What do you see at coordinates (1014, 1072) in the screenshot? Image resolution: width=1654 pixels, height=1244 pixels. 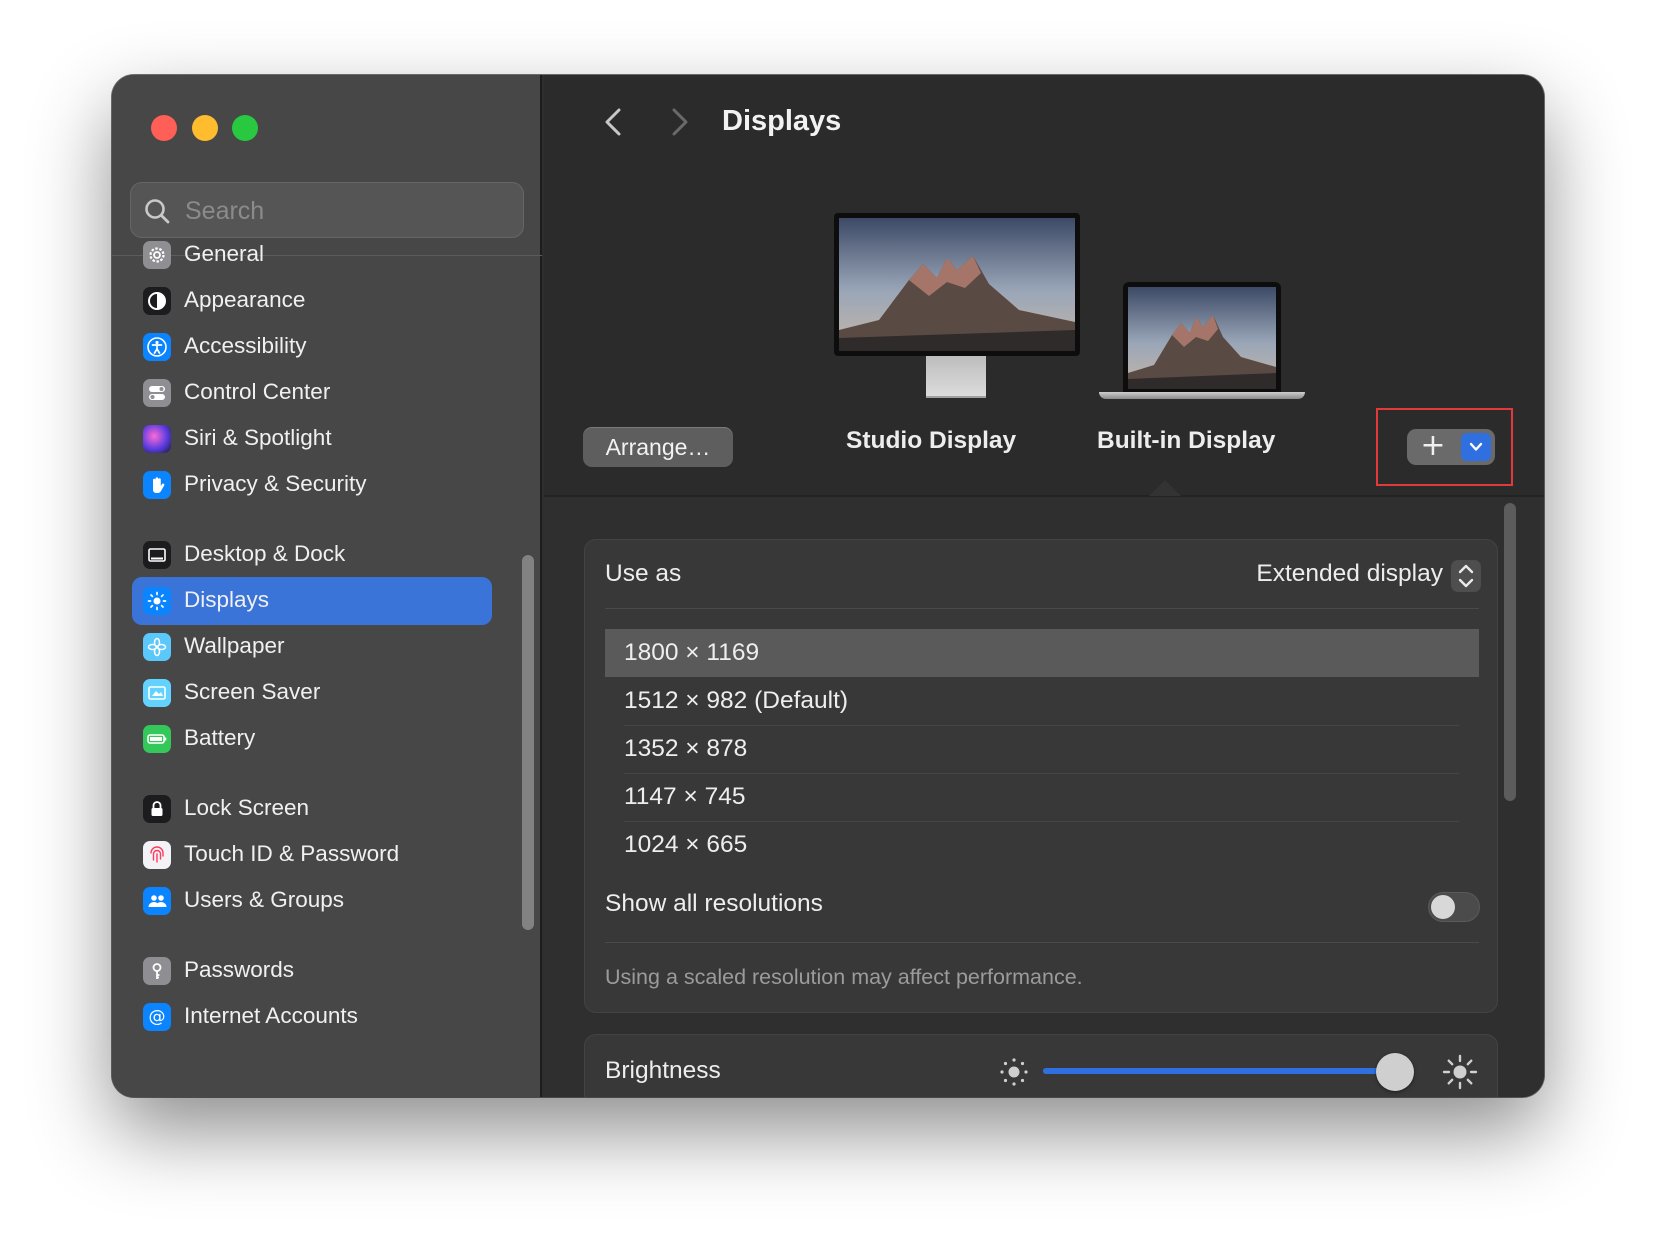 I see `sun-small-icon` at bounding box center [1014, 1072].